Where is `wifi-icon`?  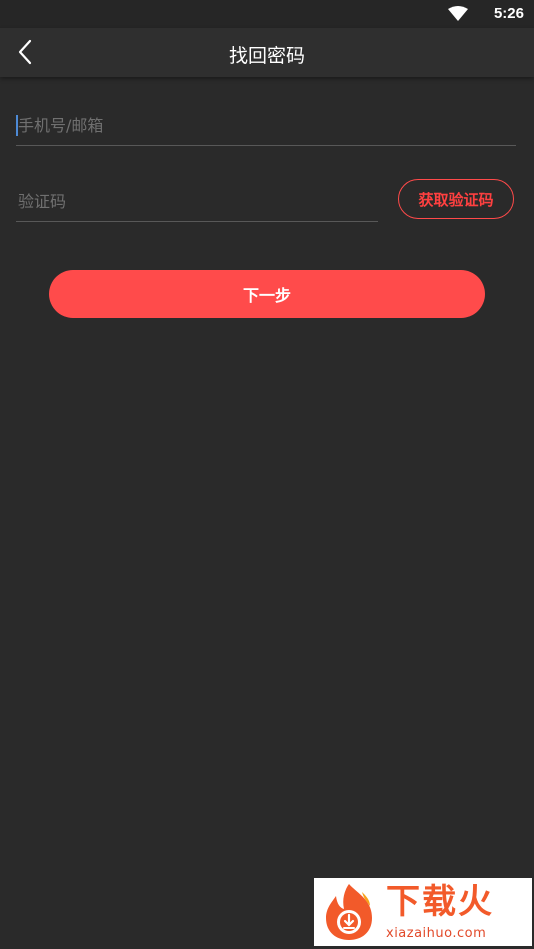 wifi-icon is located at coordinates (458, 13).